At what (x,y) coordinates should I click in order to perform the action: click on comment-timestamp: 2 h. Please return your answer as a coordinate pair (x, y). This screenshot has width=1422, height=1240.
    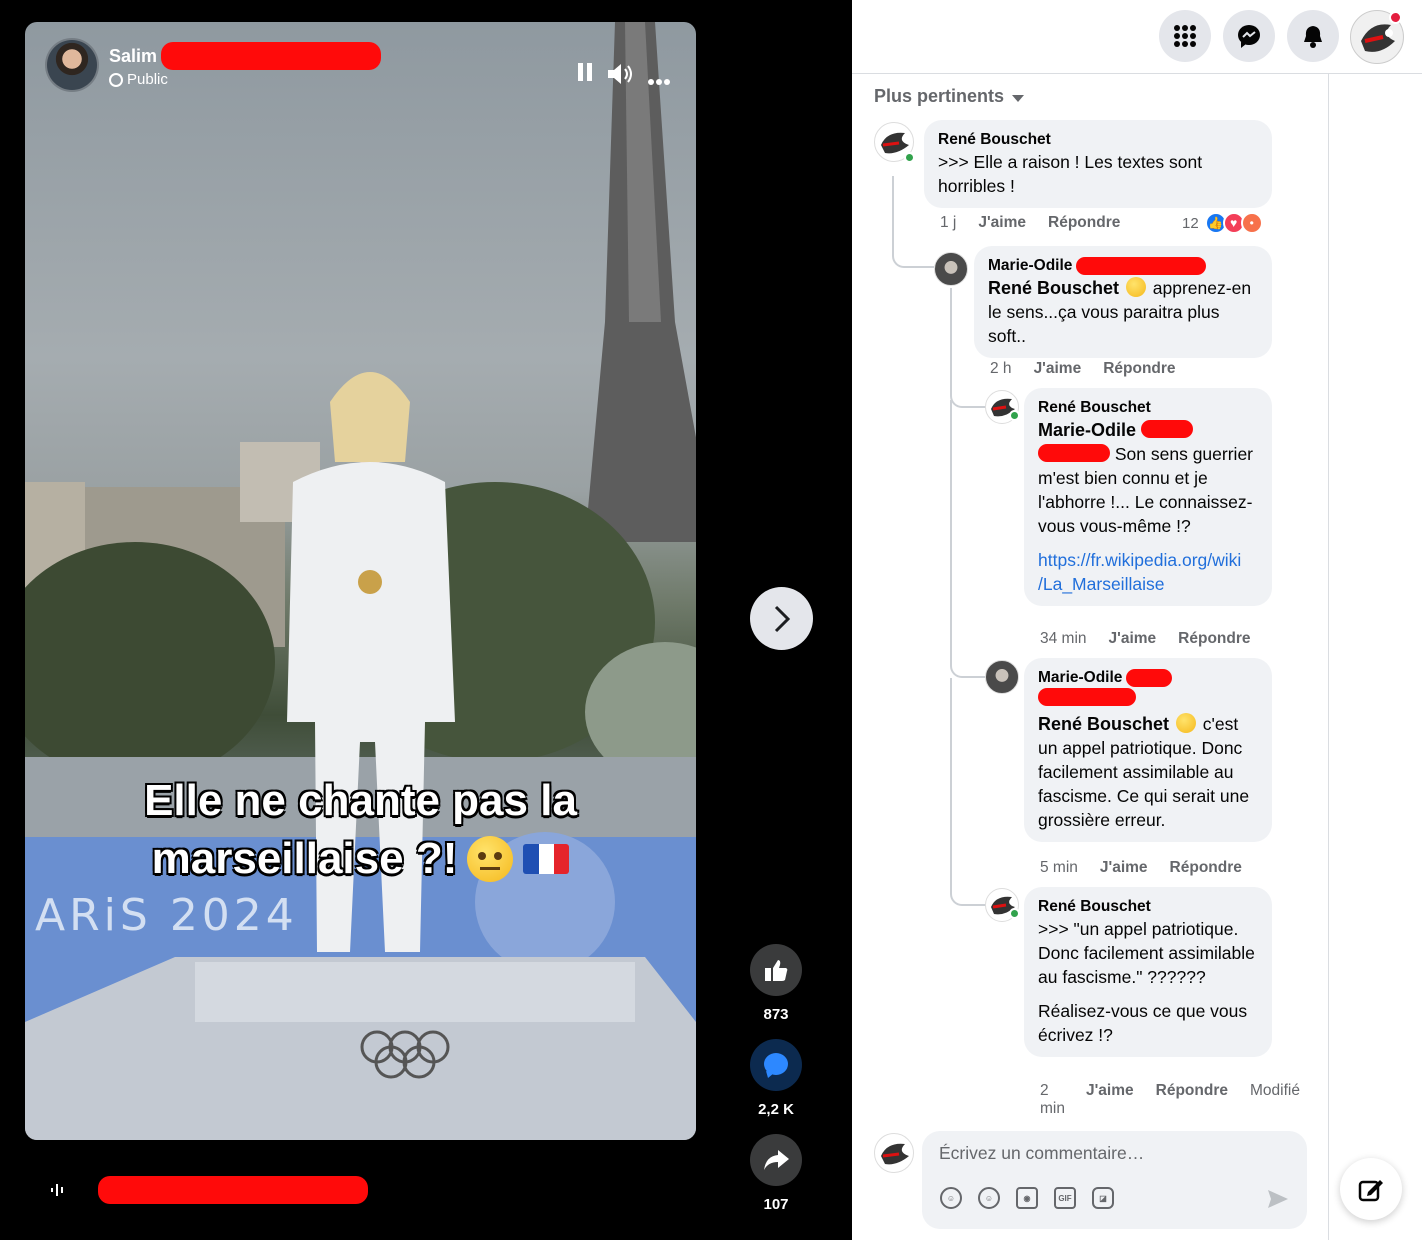
    Looking at the image, I should click on (1001, 369).